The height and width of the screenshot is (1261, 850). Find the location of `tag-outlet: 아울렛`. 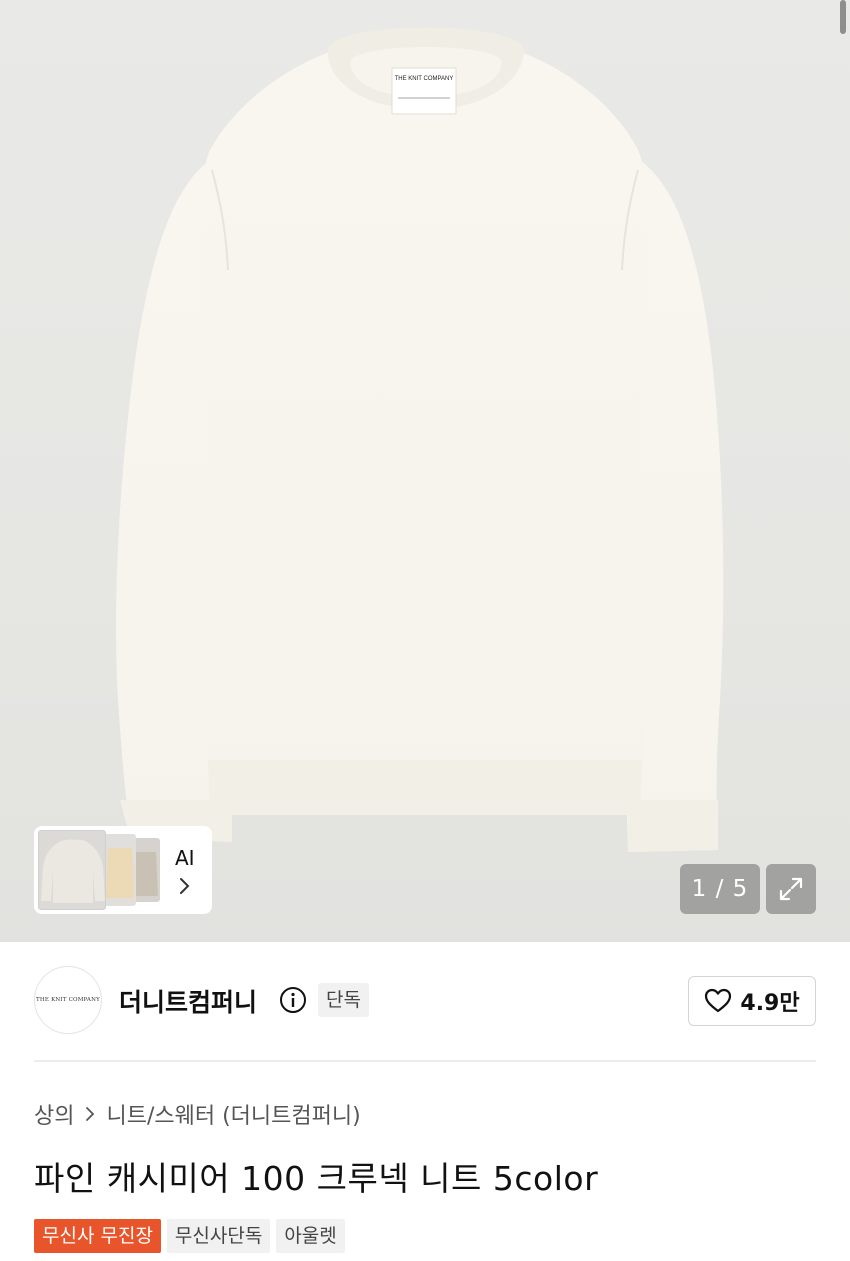

tag-outlet: 아울렛 is located at coordinates (310, 1236).